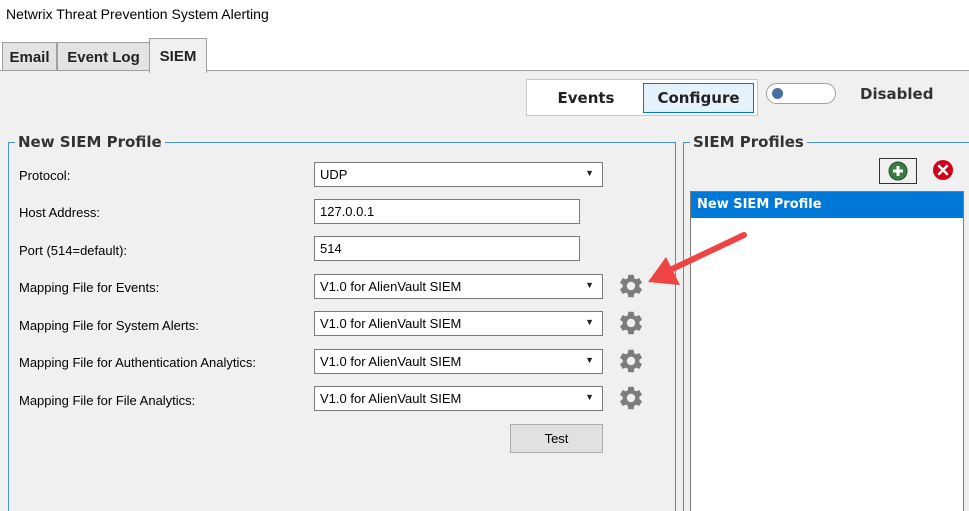  Describe the element at coordinates (801, 93) in the screenshot. I see `enable-toggle` at that location.